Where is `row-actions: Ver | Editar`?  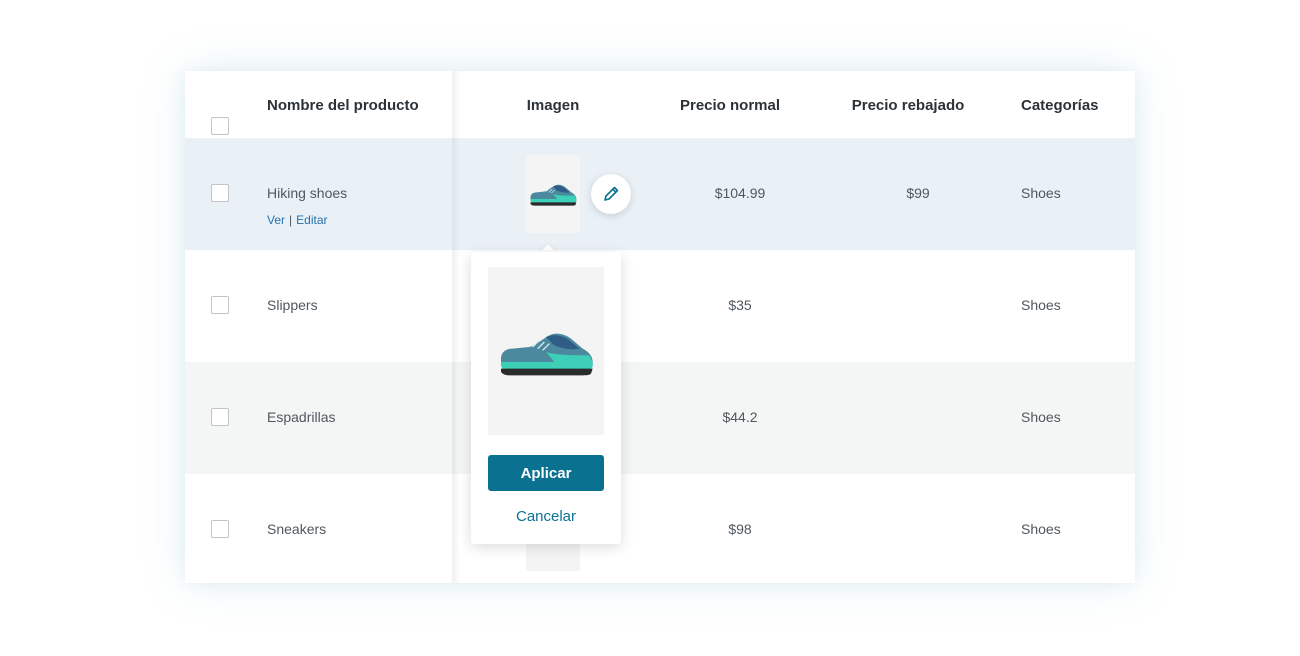
row-actions: Ver | Editar is located at coordinates (297, 220).